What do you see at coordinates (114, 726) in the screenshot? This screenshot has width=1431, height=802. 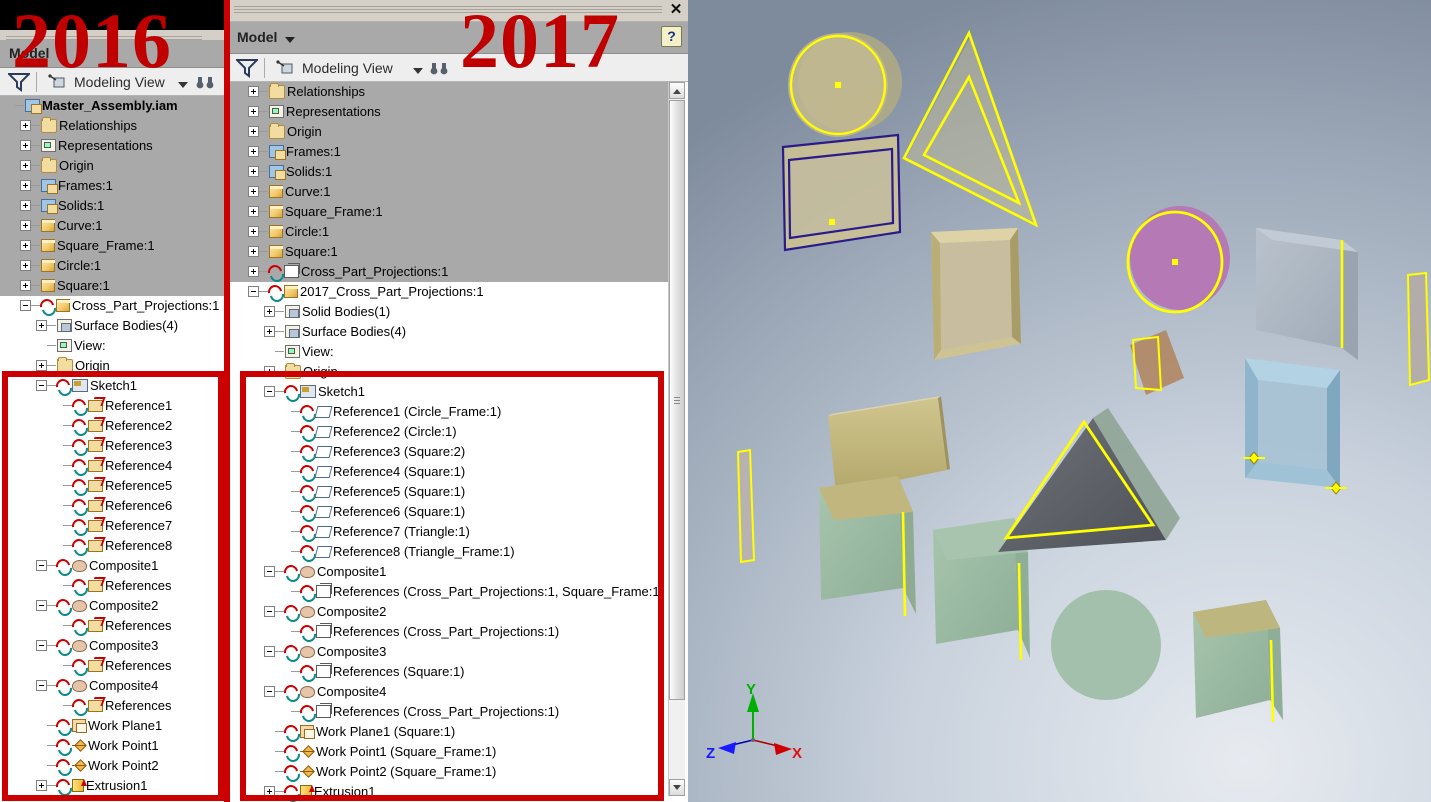 I see `tree-item: Work Plane1` at bounding box center [114, 726].